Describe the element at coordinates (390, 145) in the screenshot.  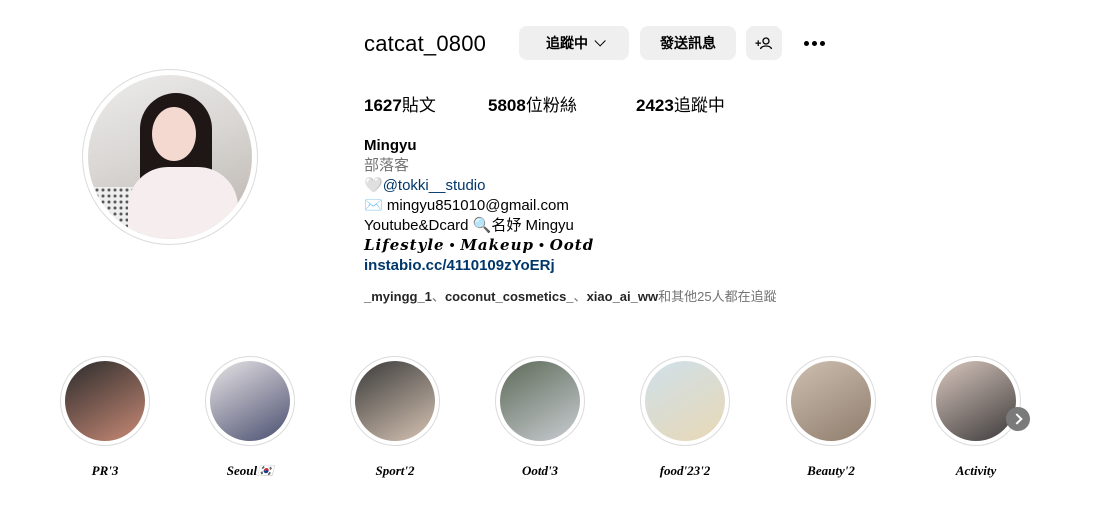
I see `profile-name: Mingyu` at that location.